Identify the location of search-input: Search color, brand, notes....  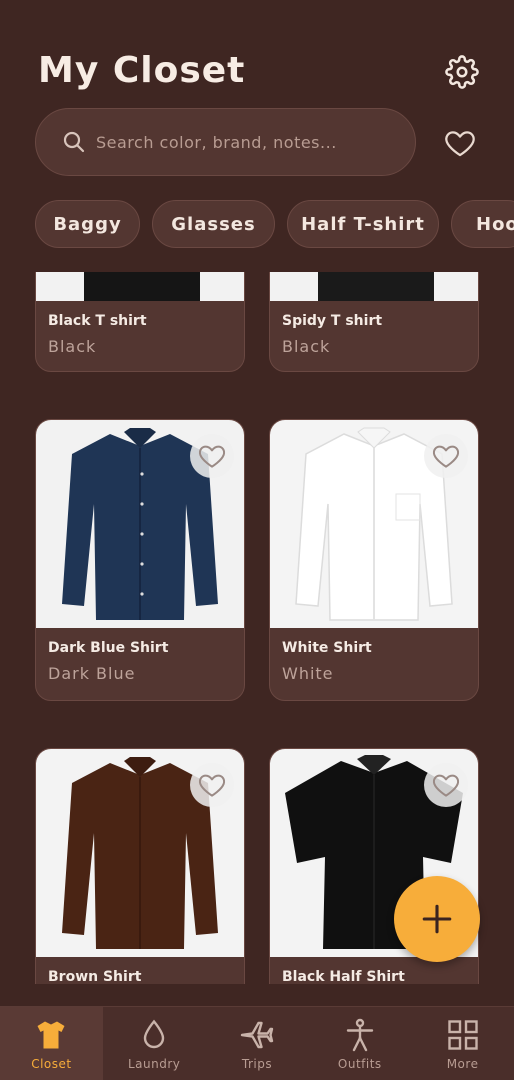
(225, 142).